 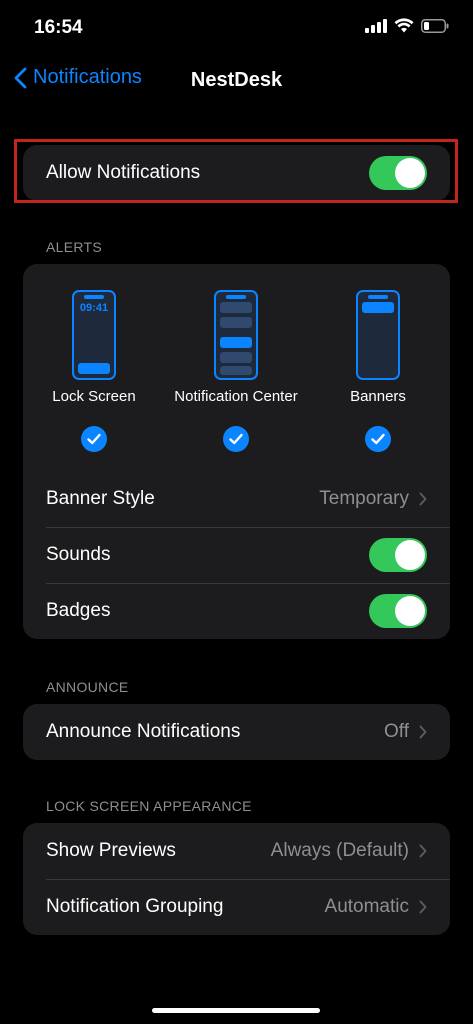 What do you see at coordinates (435, 25) in the screenshot?
I see `battery-icon` at bounding box center [435, 25].